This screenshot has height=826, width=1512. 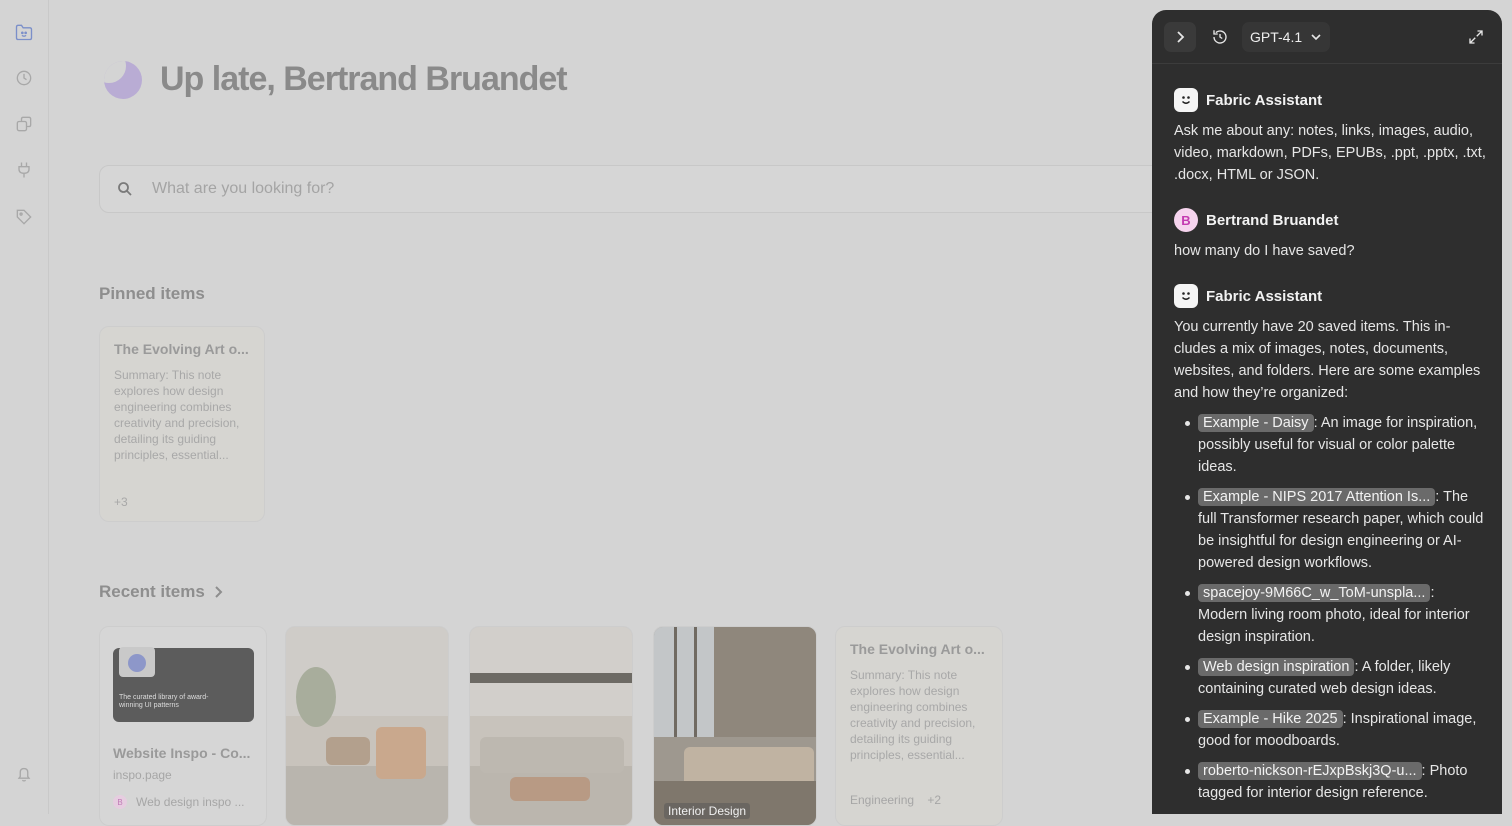 I want to click on search-bar: What are you looking for?, so click(x=639, y=189).